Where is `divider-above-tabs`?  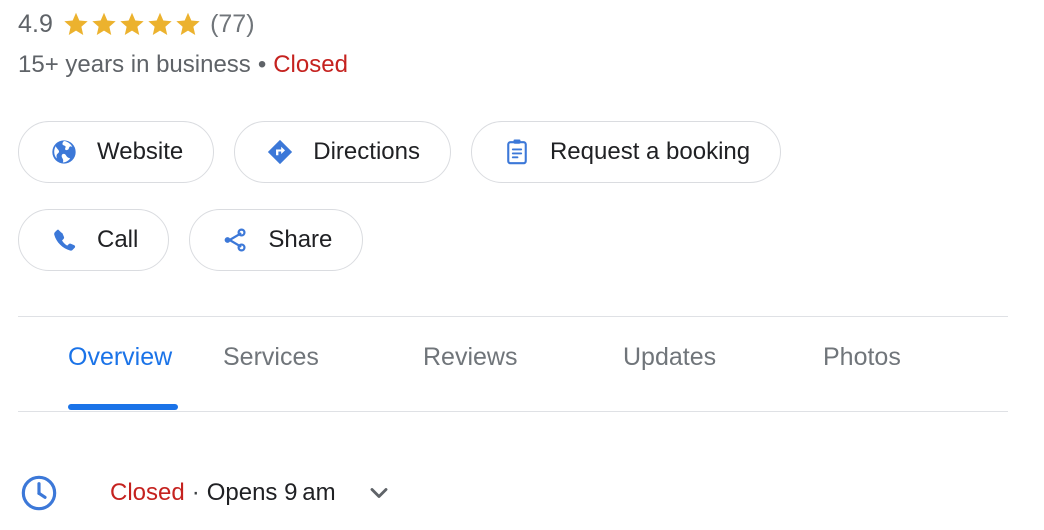
divider-above-tabs is located at coordinates (513, 316).